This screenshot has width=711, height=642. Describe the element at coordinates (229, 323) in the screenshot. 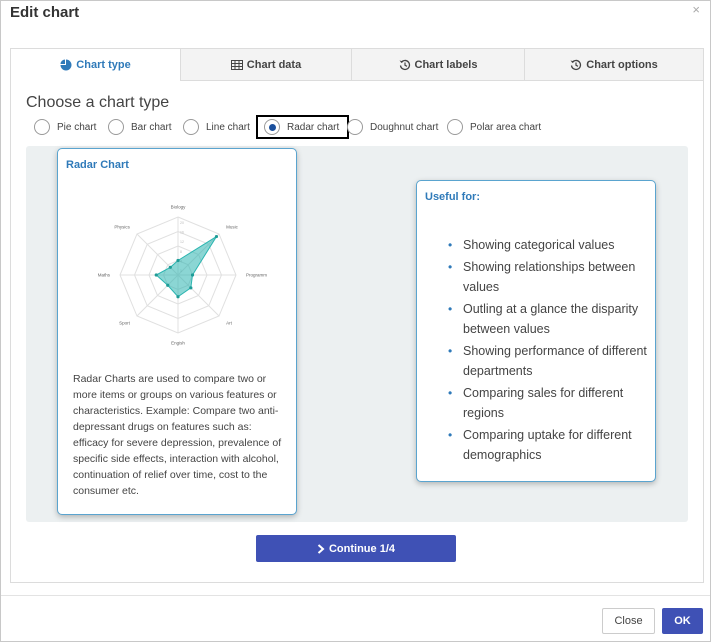

I see `radar-category-label: Art` at that location.